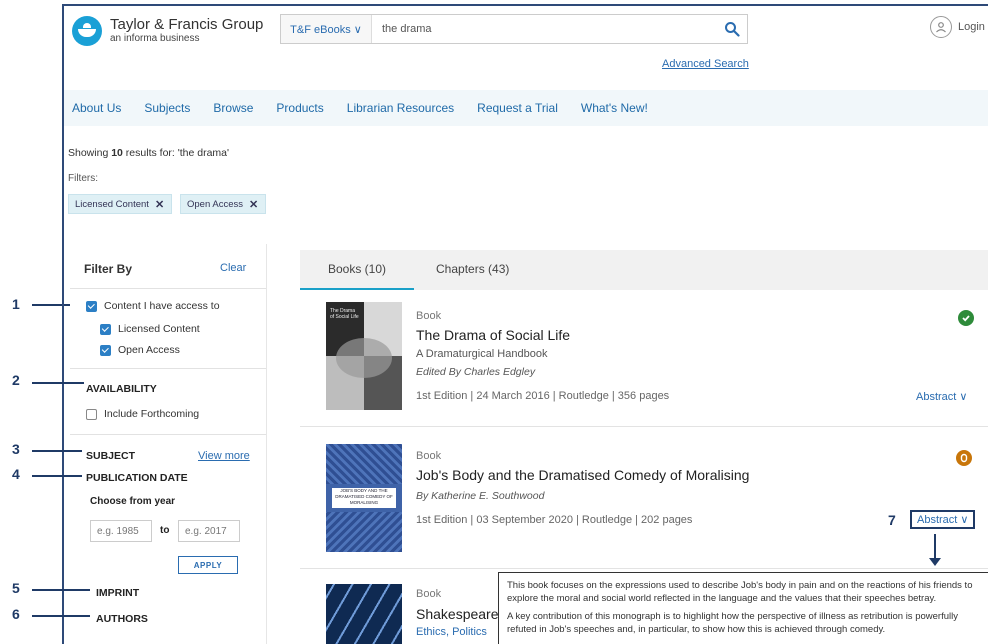 Image resolution: width=990 pixels, height=644 pixels. I want to click on filters-label: Filters:, so click(83, 178).